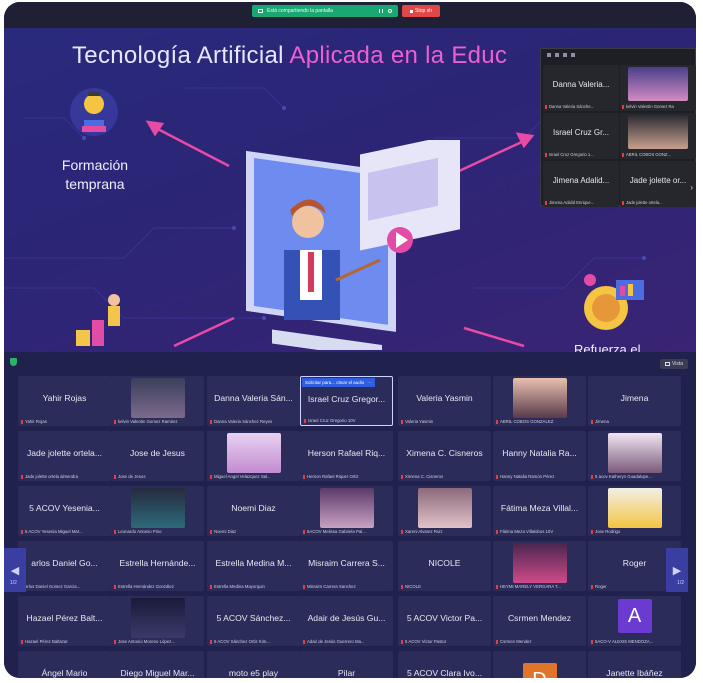 The height and width of the screenshot is (683, 703). I want to click on more-options-icon: ⋯, so click(369, 383).